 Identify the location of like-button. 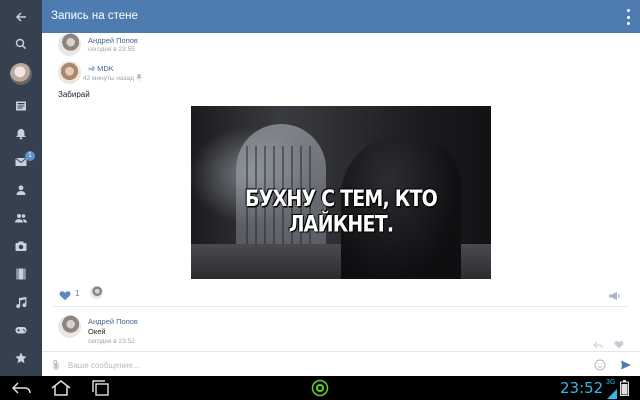
(65, 297).